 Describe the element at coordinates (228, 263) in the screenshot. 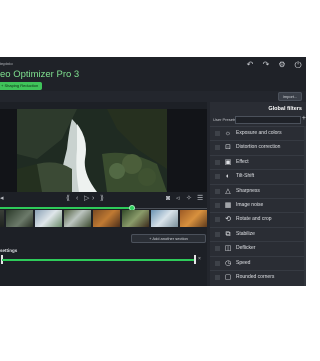

I see `speed-icon: ◷` at that location.